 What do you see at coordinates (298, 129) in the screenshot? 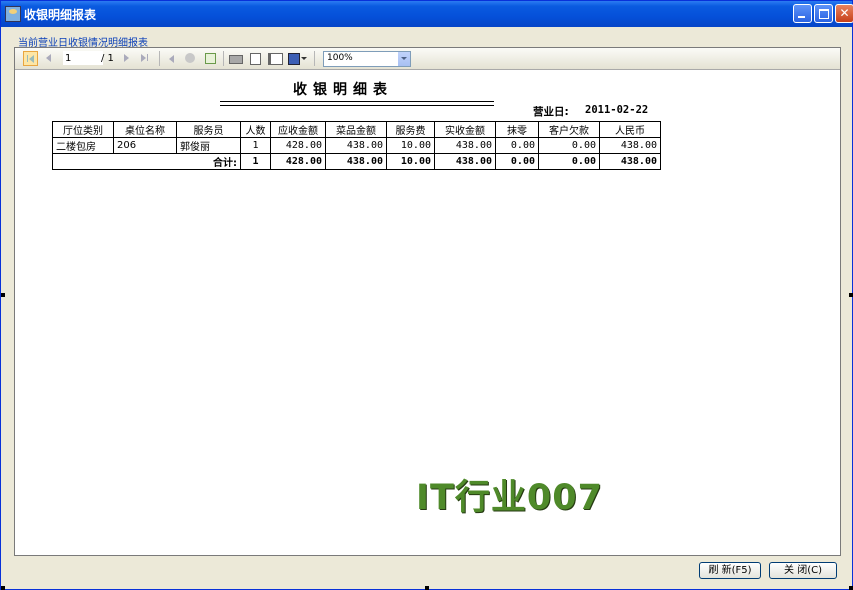
I see `column-header: 应收金额` at bounding box center [298, 129].